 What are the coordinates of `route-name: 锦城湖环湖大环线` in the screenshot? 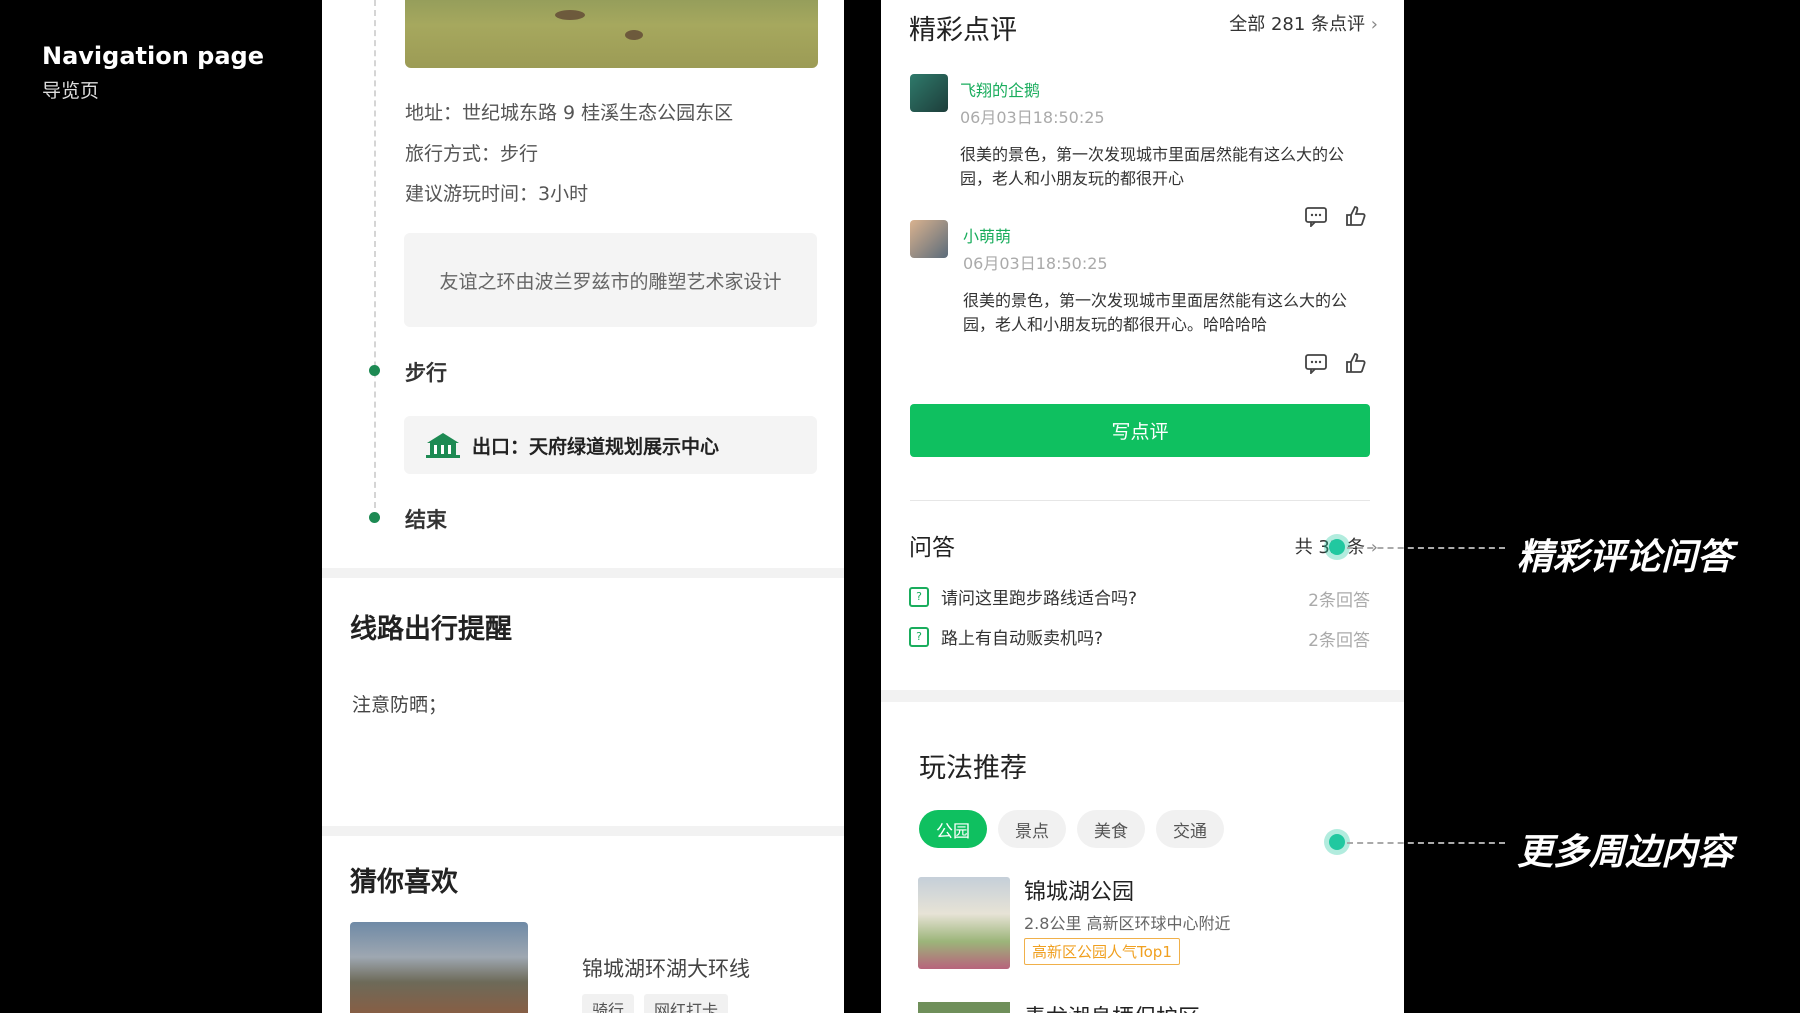 It's located at (666, 968).